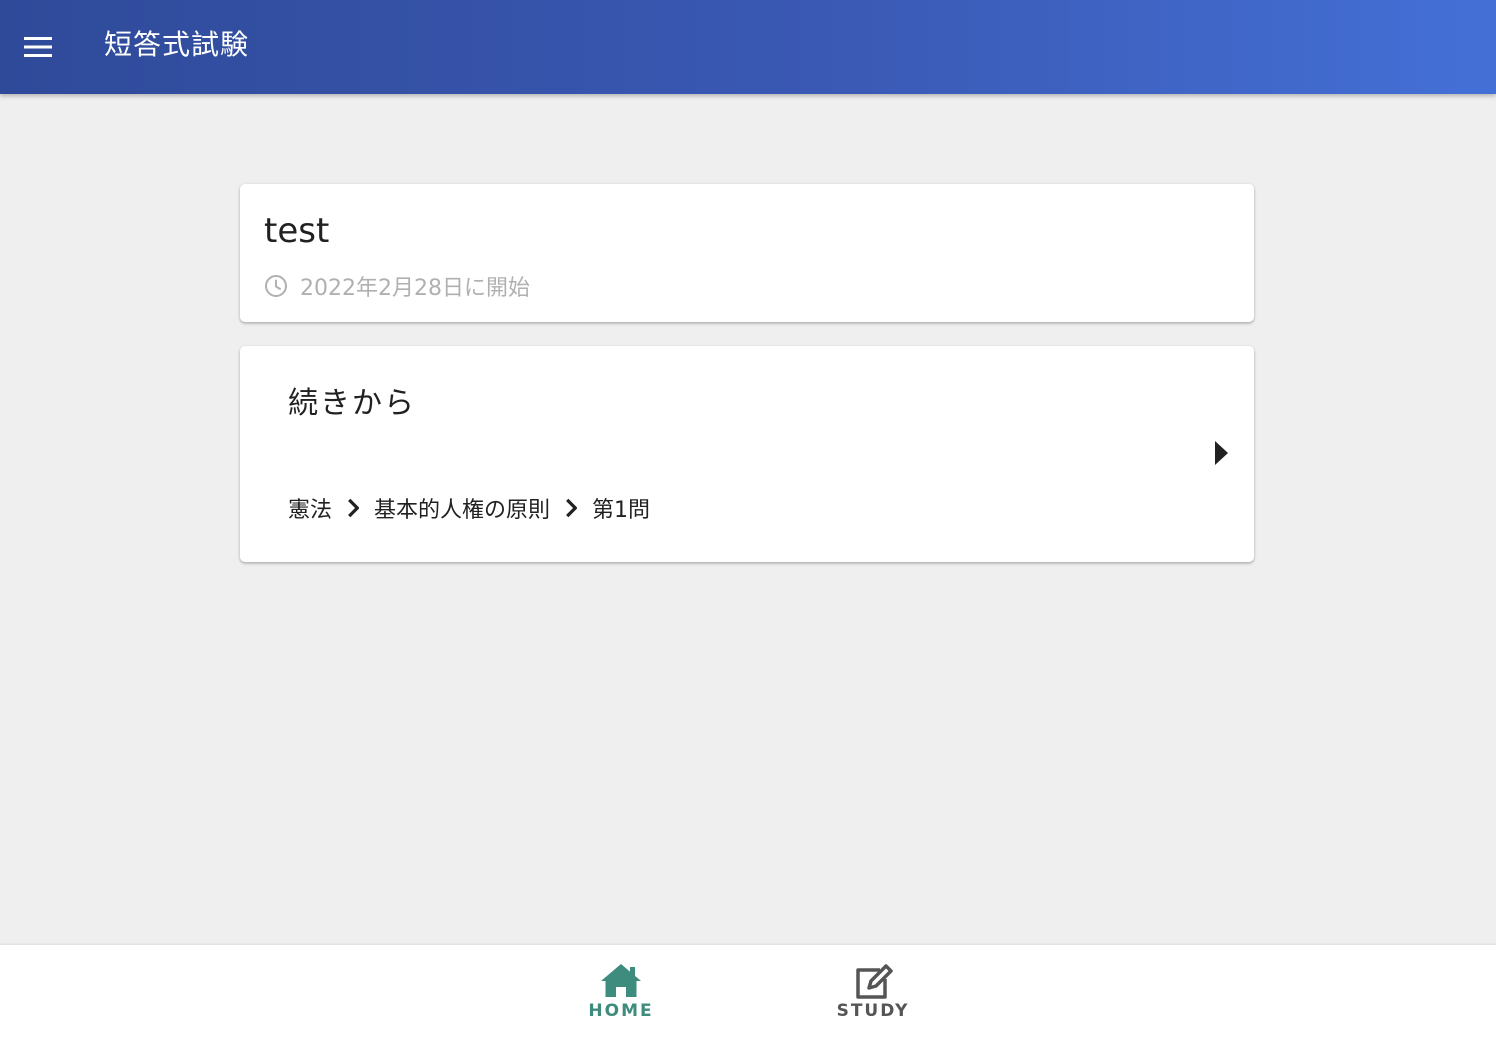 The height and width of the screenshot is (1050, 1496). Describe the element at coordinates (874, 981) in the screenshot. I see `edit-icon` at that location.